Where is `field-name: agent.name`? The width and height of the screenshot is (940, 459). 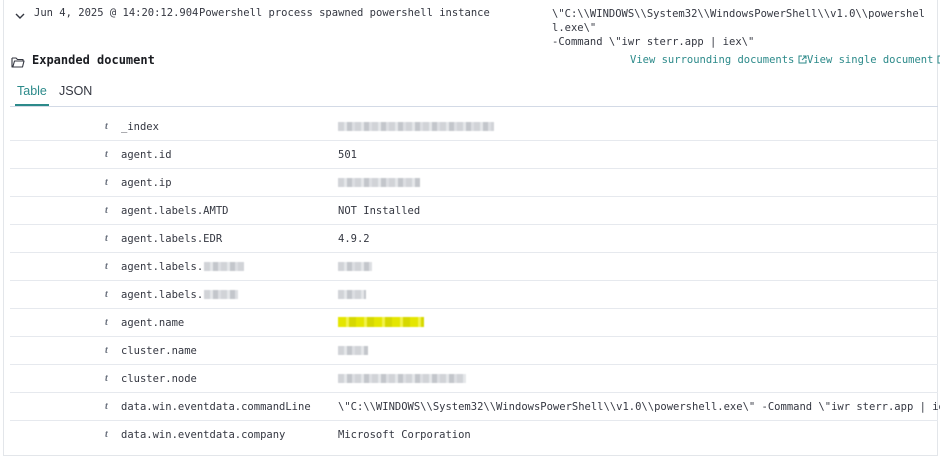 field-name: agent.name is located at coordinates (153, 323).